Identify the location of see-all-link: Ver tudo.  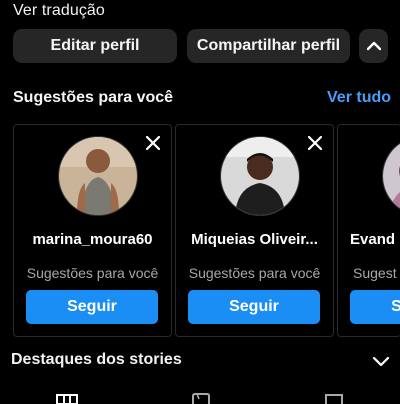
(359, 98).